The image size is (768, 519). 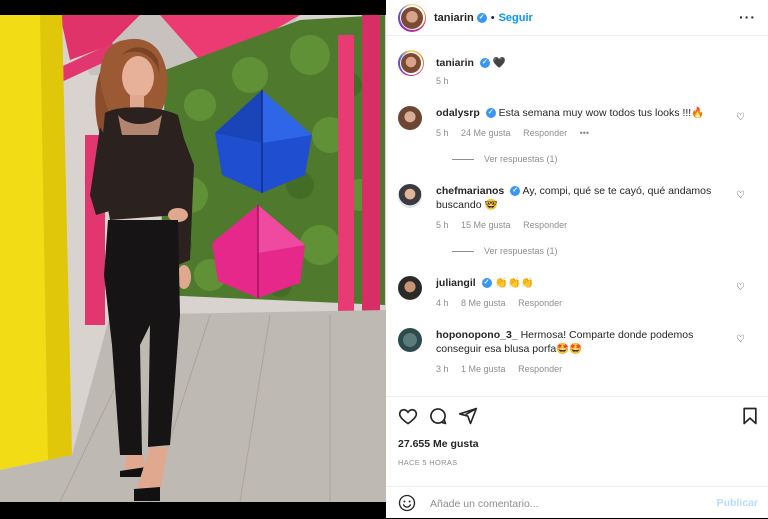 What do you see at coordinates (737, 503) in the screenshot?
I see `publish-button: Publicar` at bounding box center [737, 503].